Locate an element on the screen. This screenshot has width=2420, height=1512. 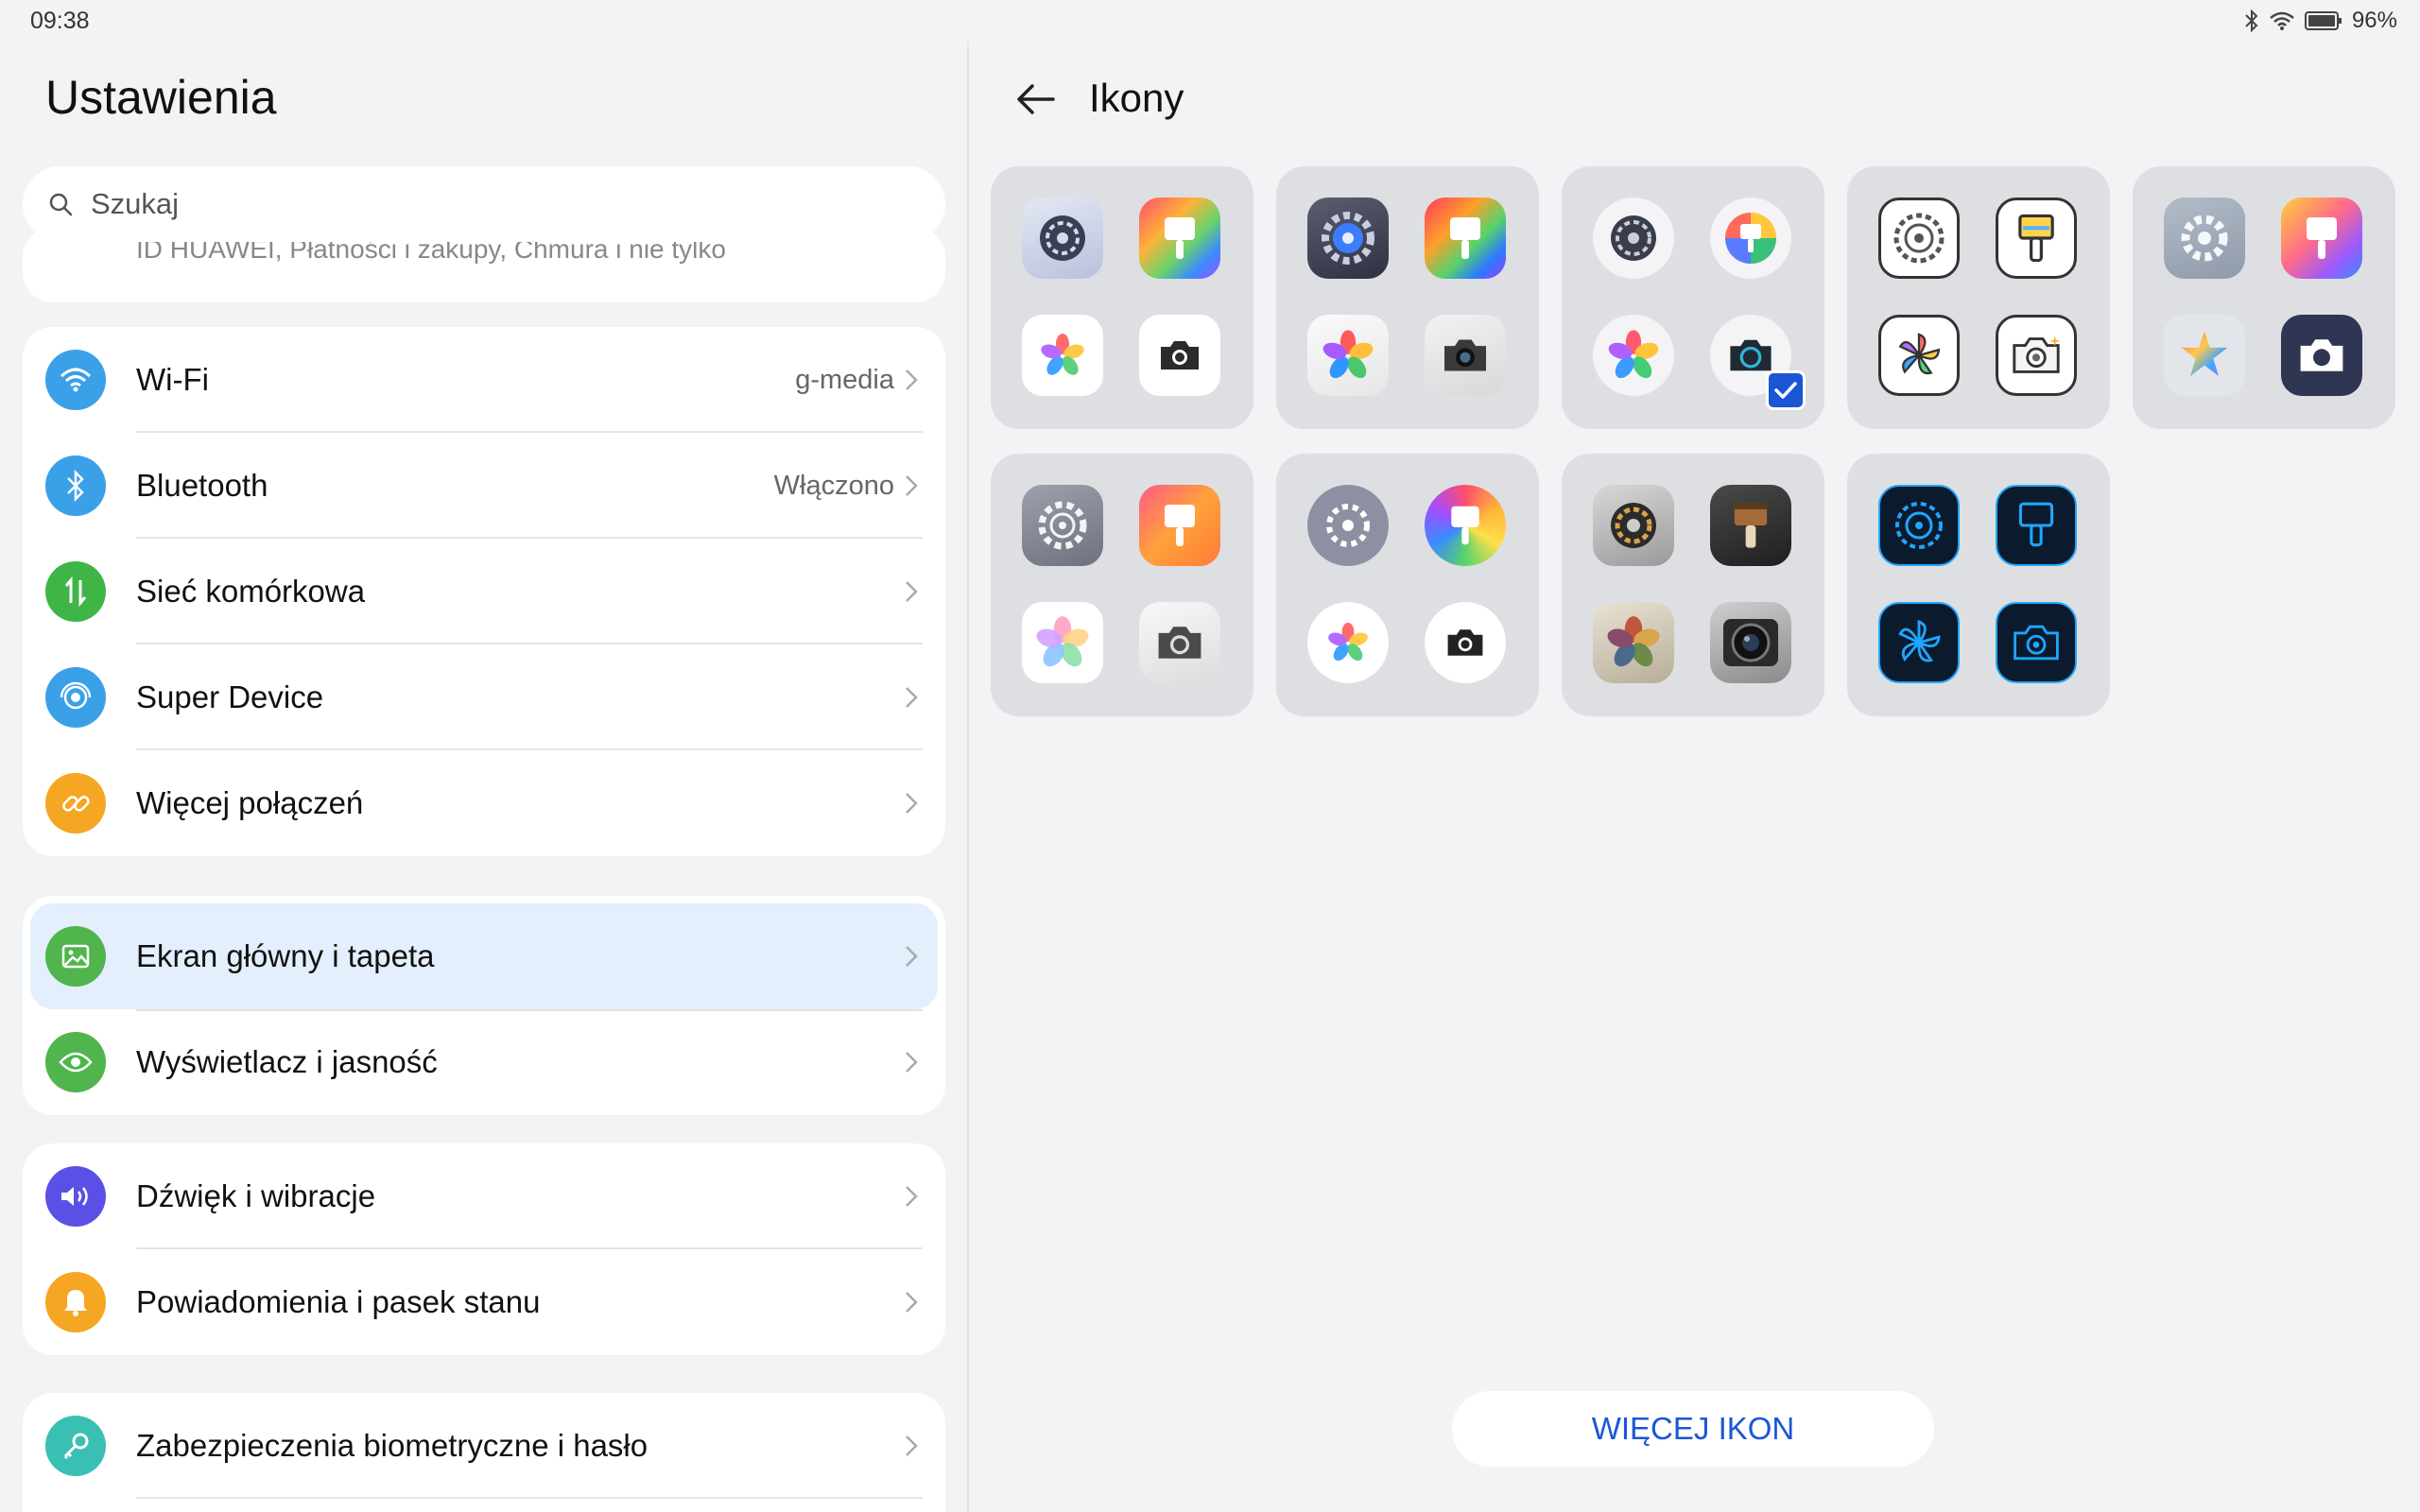
bluetooth-value: Włączono is located at coordinates (833, 485).